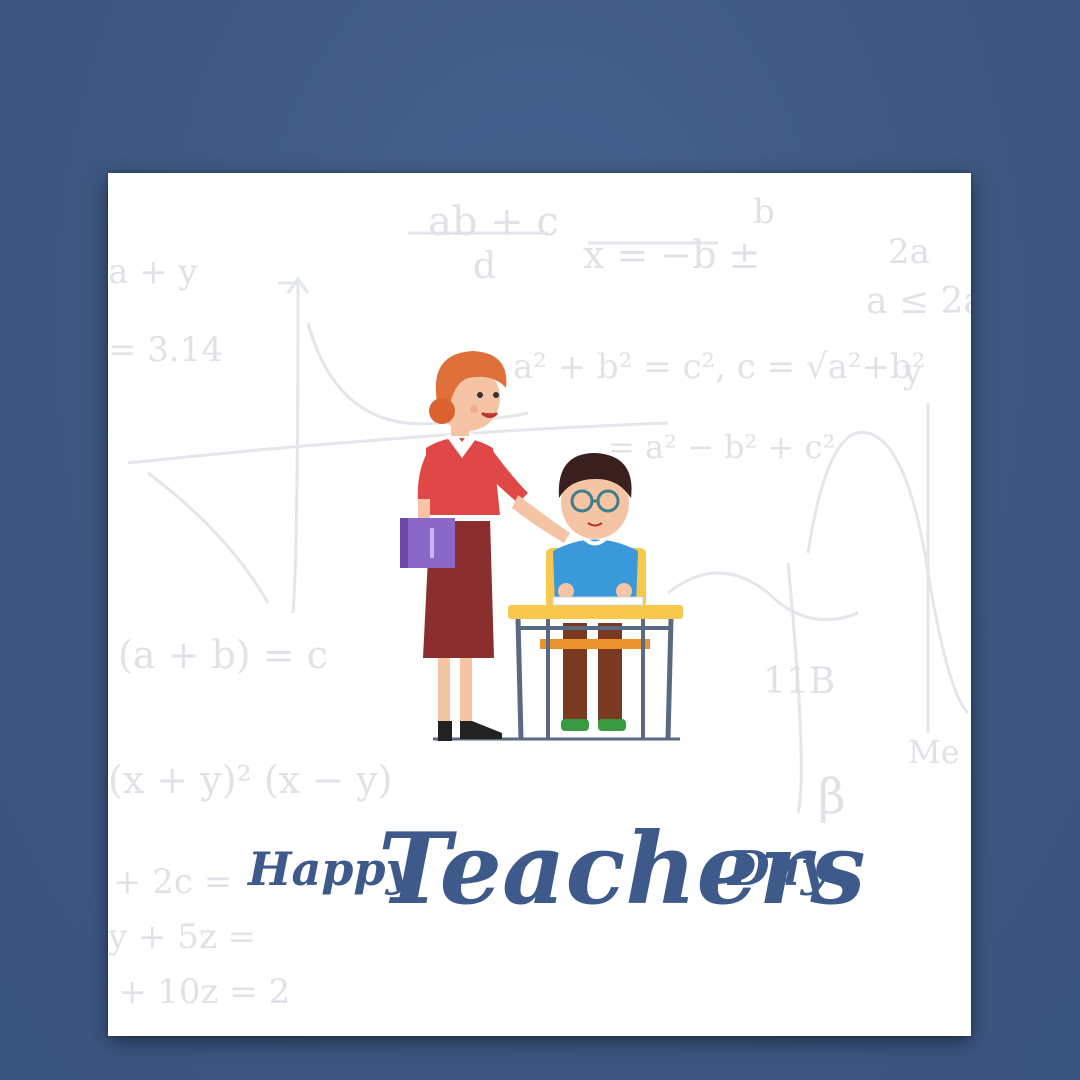 This screenshot has height=1080, width=1080. I want to click on greeting-word-day: Day, so click(779, 869).